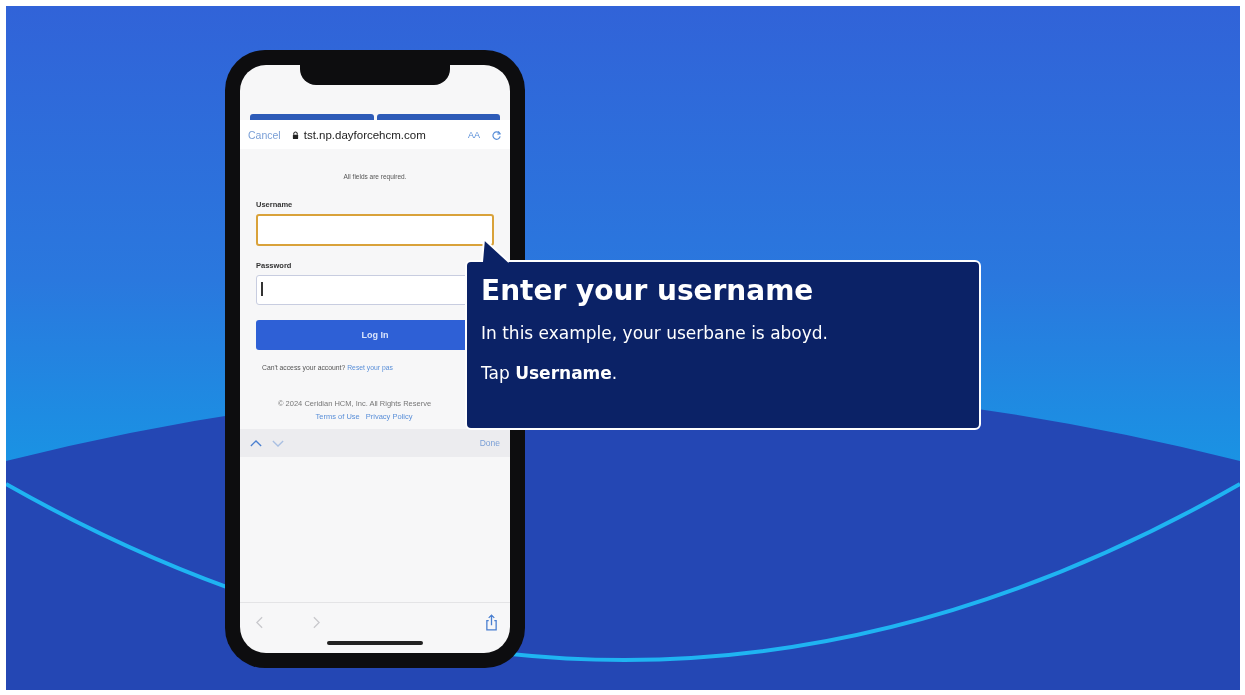 This screenshot has width=1245, height=695. I want to click on reload-icon, so click(496, 135).